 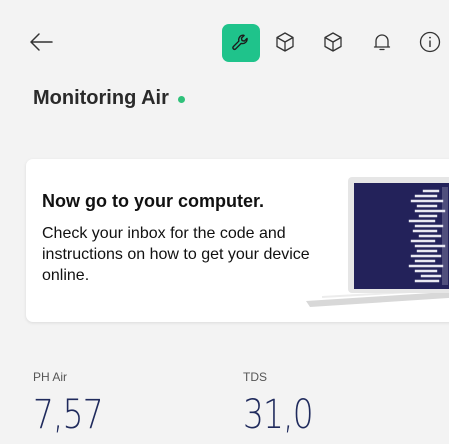 I want to click on online-status-dot, so click(x=181, y=99).